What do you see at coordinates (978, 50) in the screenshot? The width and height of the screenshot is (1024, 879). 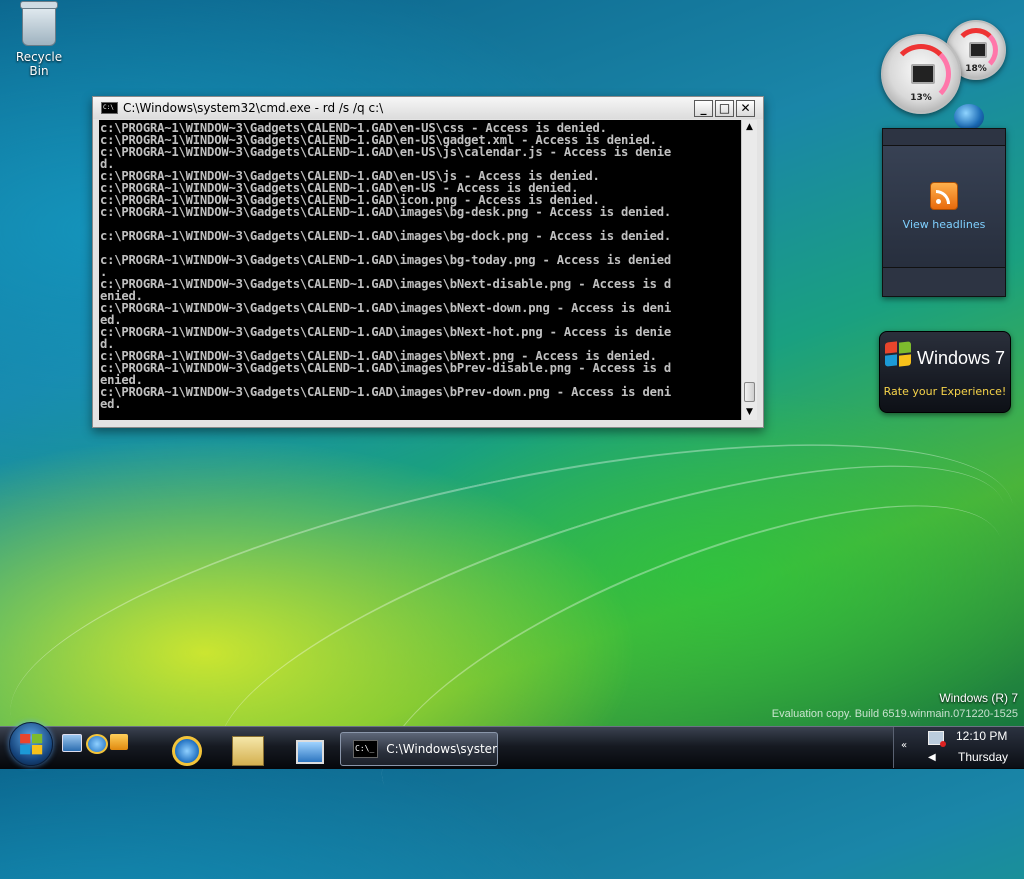 I see `memory-chip-icon` at bounding box center [978, 50].